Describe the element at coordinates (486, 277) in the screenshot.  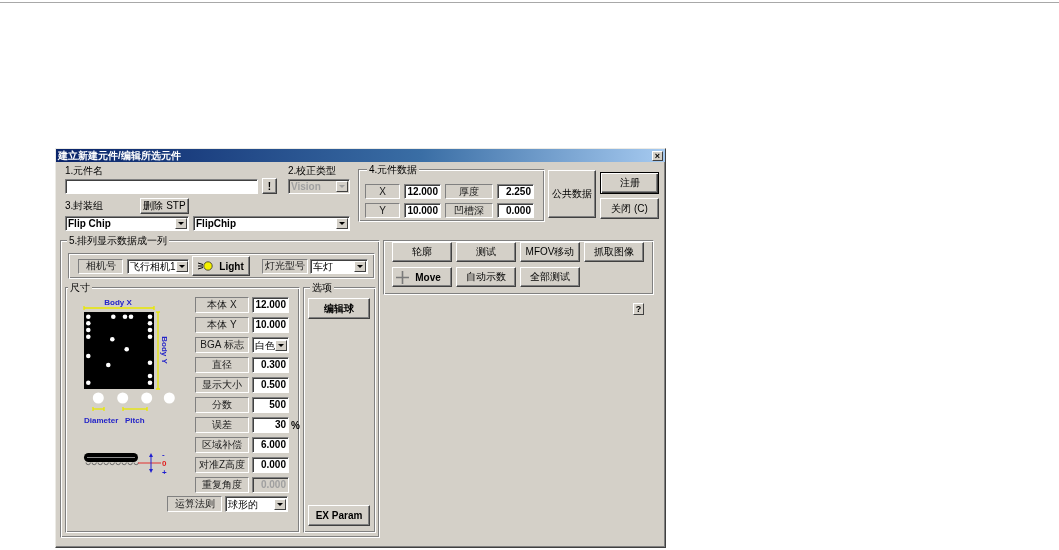
I see `tool-button: 自动示数` at that location.